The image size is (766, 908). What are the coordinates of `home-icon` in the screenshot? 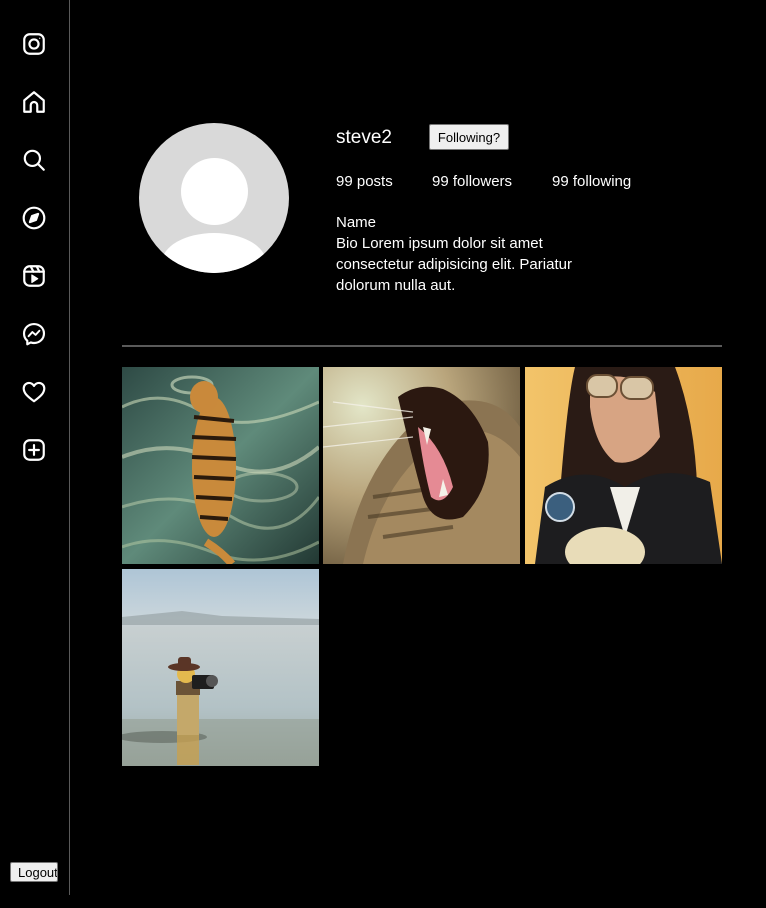 It's located at (34, 102).